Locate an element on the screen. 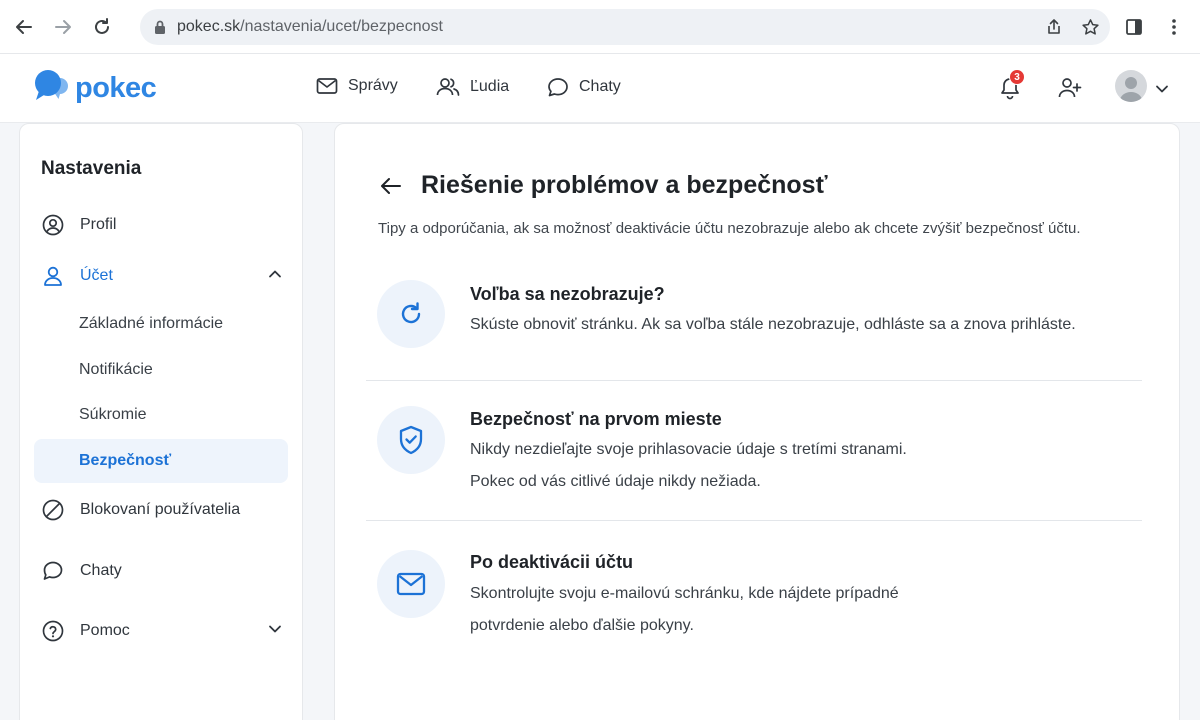  notifications-button: 3 is located at coordinates (1010, 86).